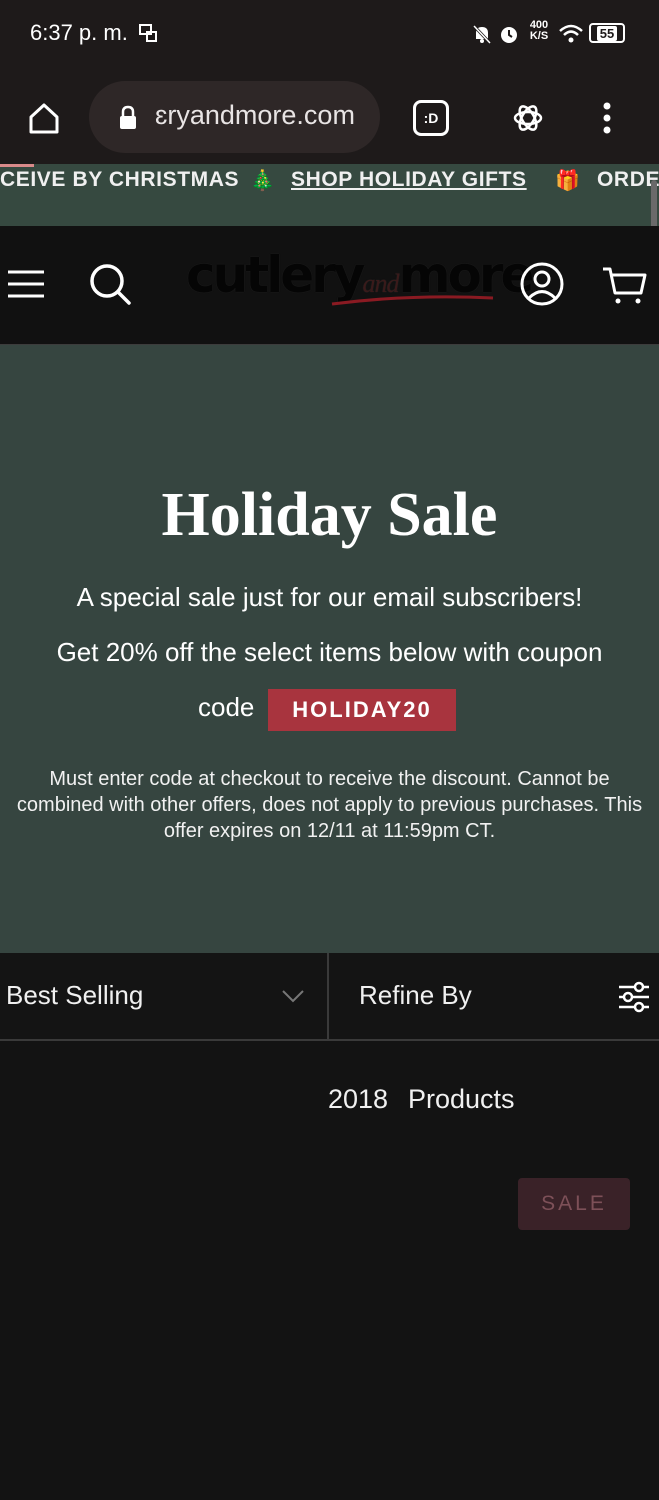  What do you see at coordinates (409, 180) in the screenshot?
I see `shop-holiday-gifts-link: SHOP HOLIDAY GIFTS` at bounding box center [409, 180].